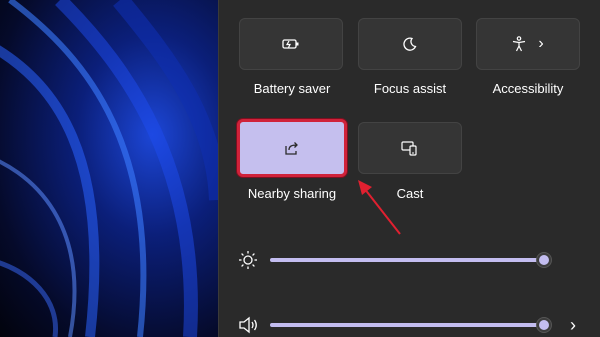 This screenshot has height=337, width=600. Describe the element at coordinates (544, 260) in the screenshot. I see `brightness-slider-thumb` at that location.